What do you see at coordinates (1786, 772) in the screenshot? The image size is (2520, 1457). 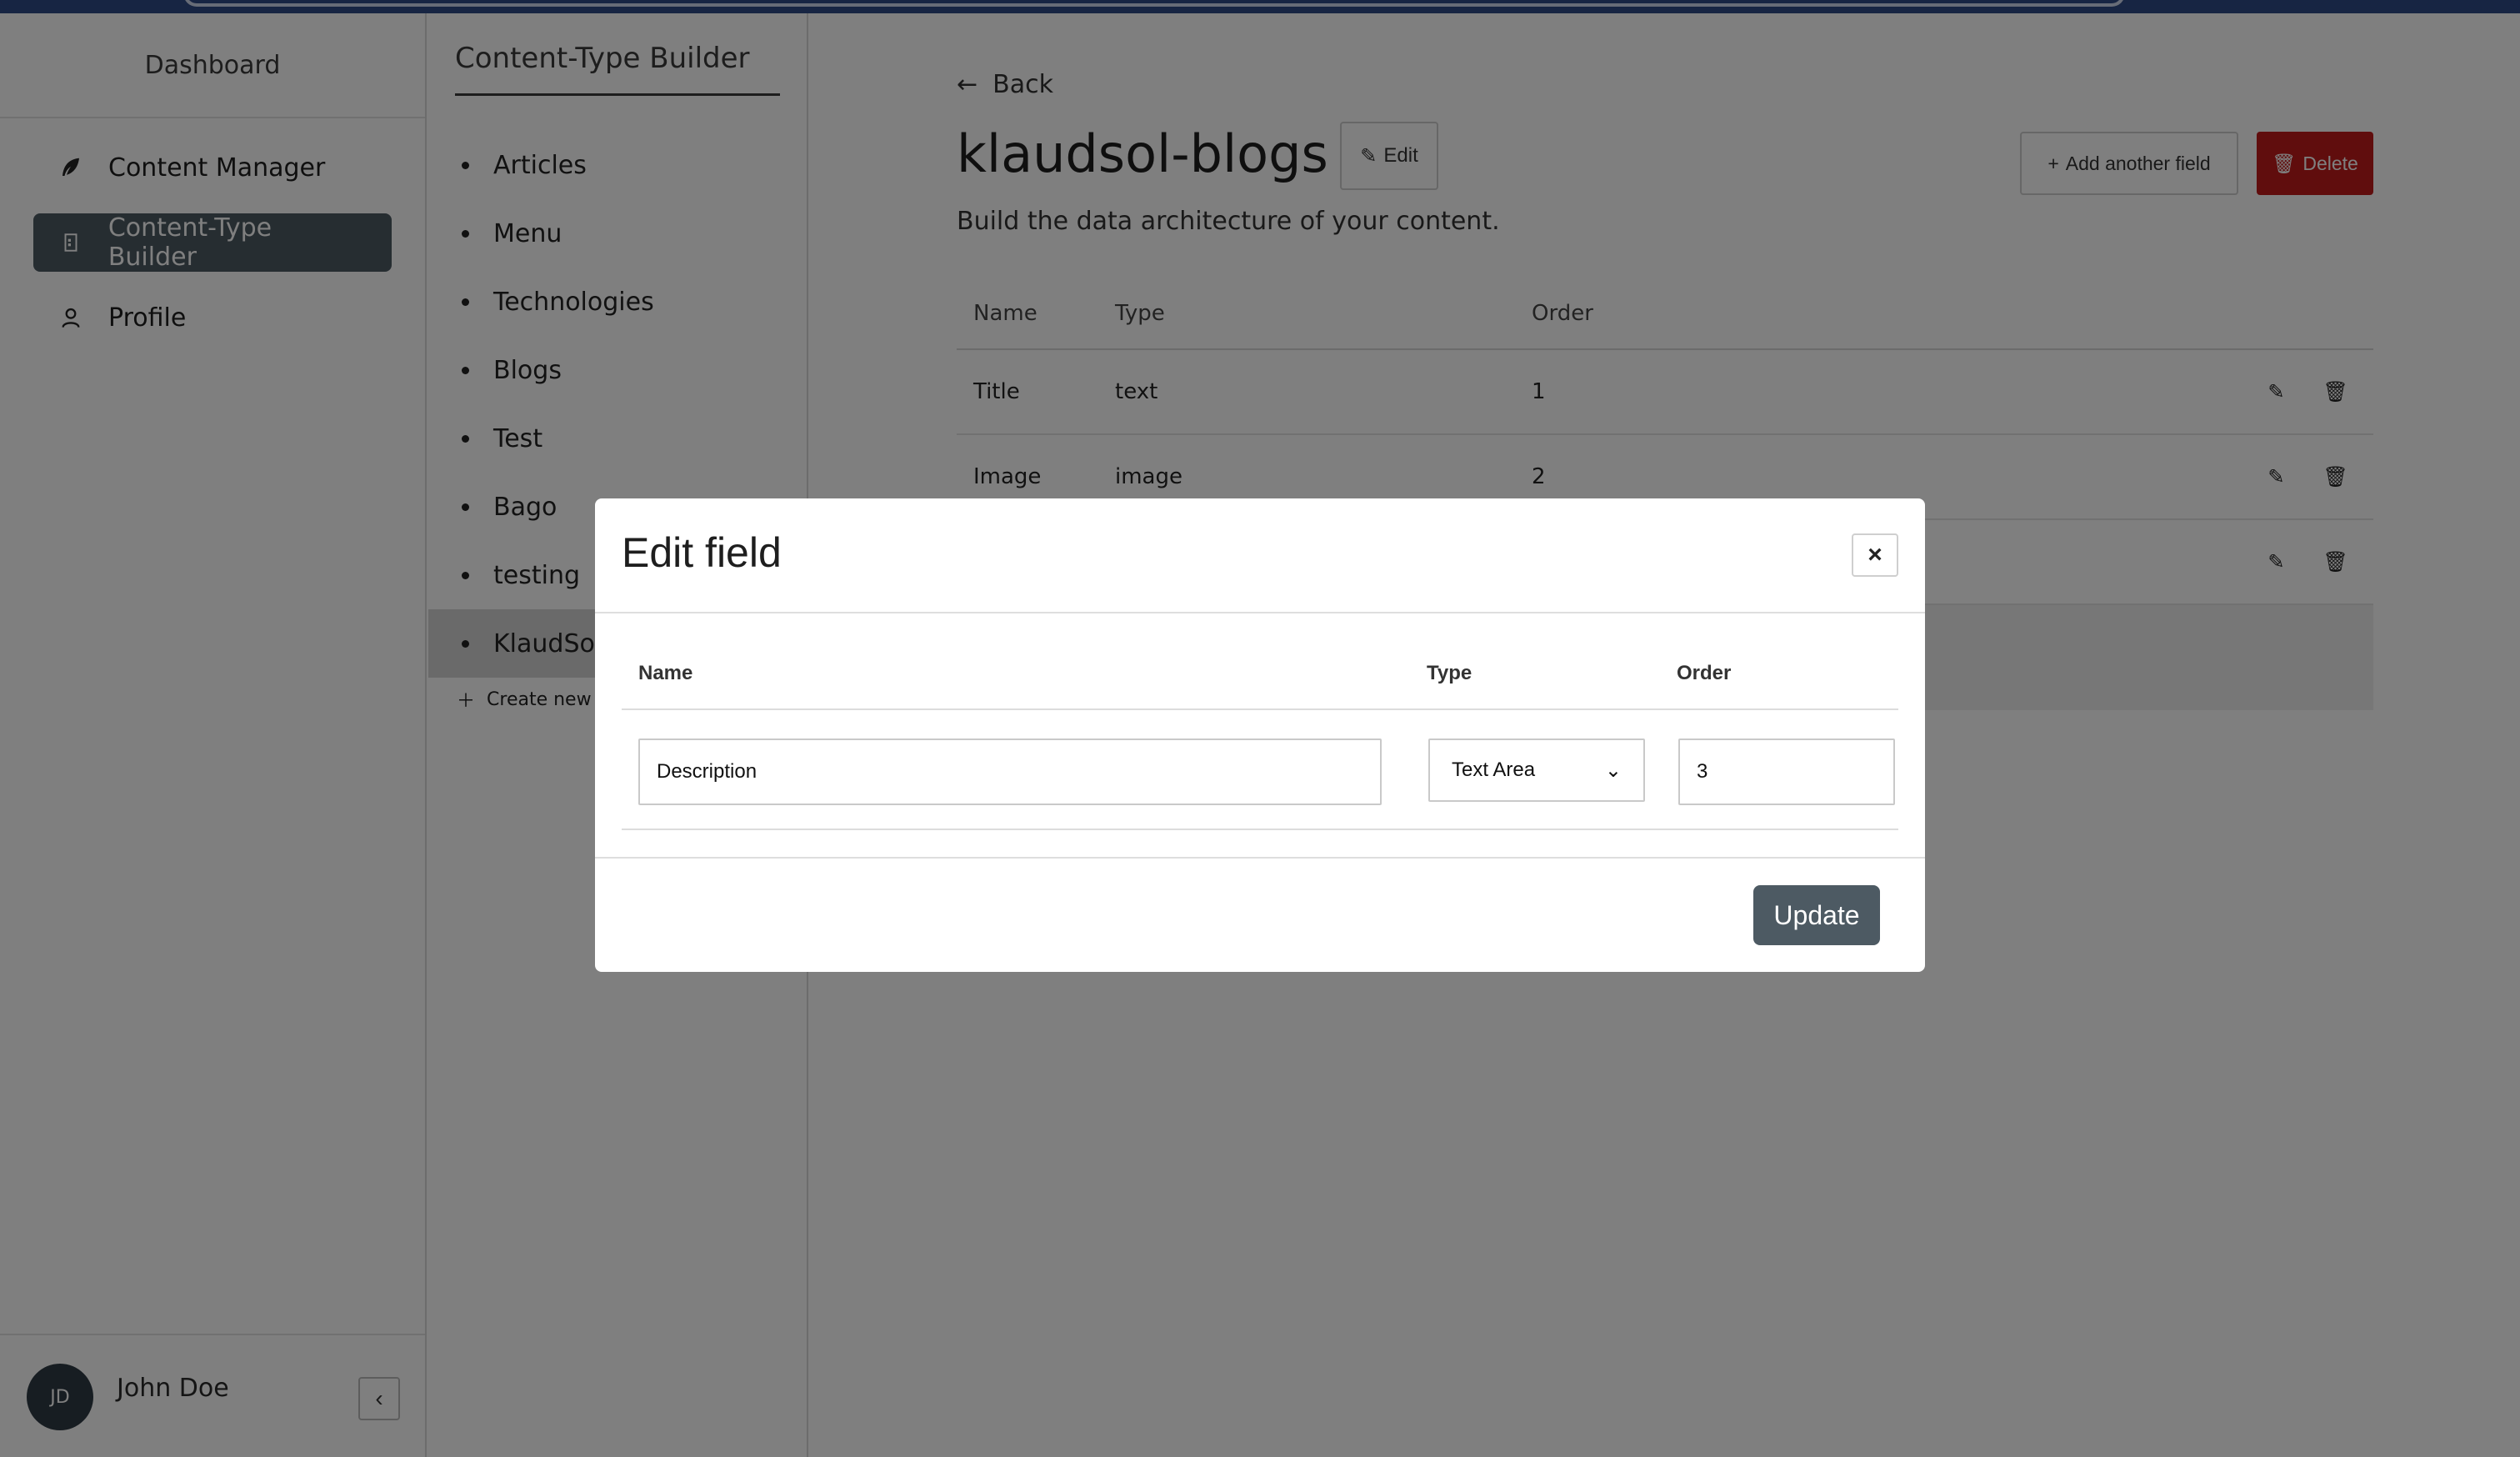 I see `field-order-input` at bounding box center [1786, 772].